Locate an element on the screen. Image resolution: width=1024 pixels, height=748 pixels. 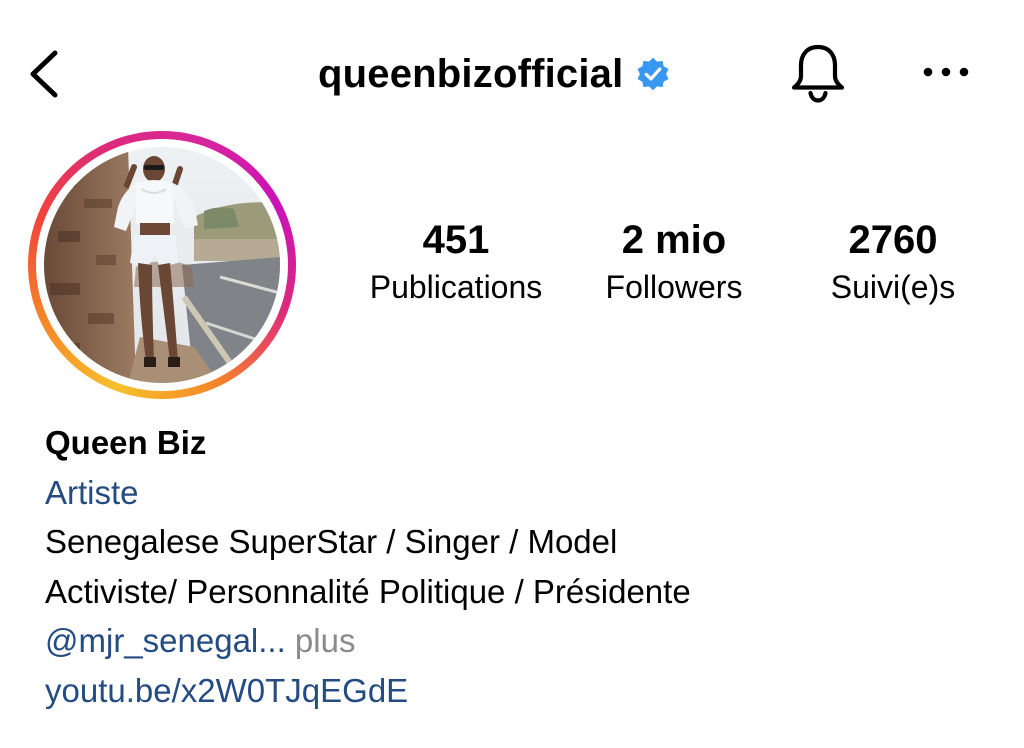
notifications-button is located at coordinates (818, 73).